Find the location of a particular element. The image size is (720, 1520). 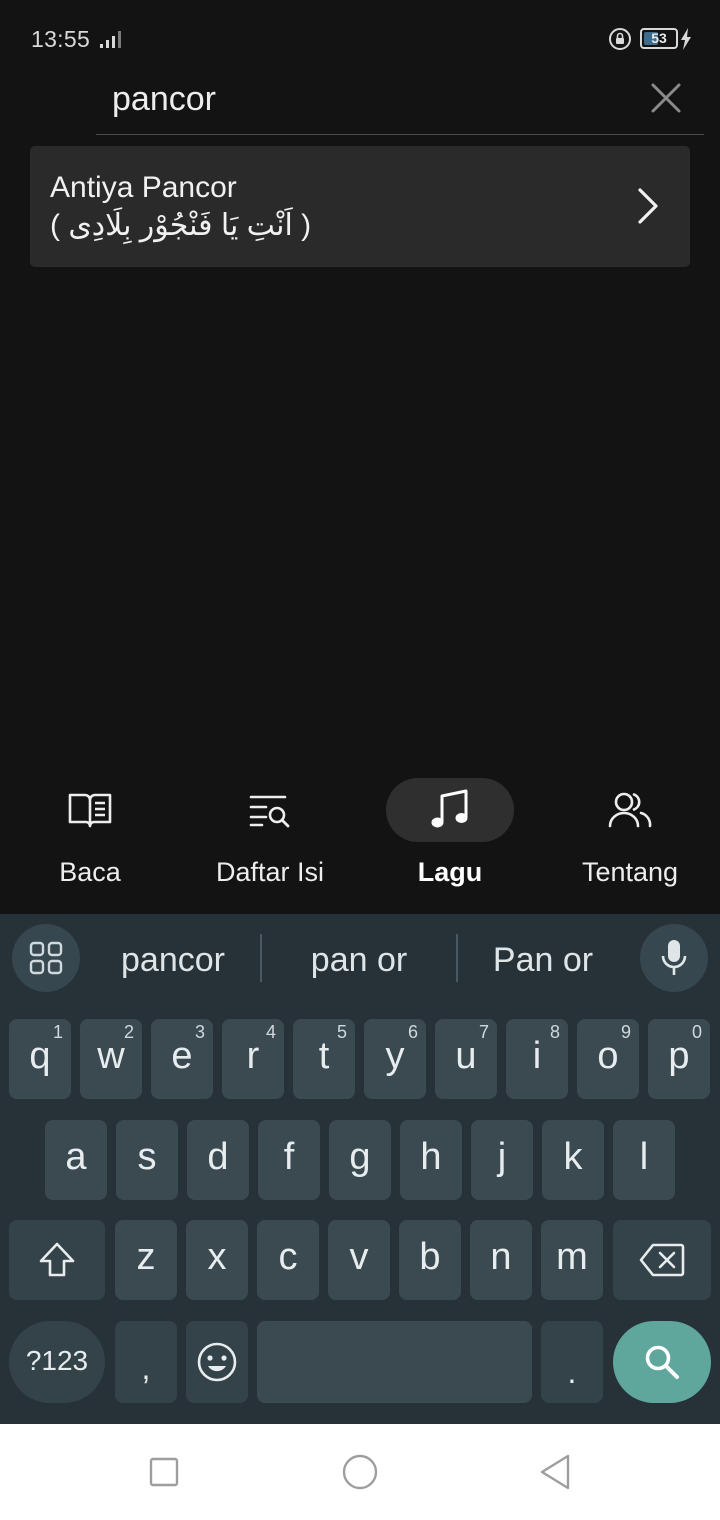

nav-label-daftar-isi: Daftar Isi is located at coordinates (270, 872).